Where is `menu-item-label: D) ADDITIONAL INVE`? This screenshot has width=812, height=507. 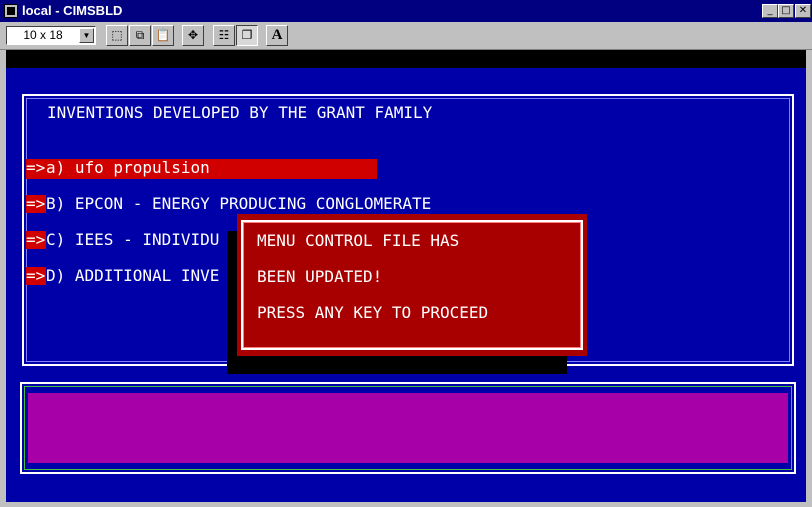
menu-item-label: D) ADDITIONAL INVE is located at coordinates (133, 275).